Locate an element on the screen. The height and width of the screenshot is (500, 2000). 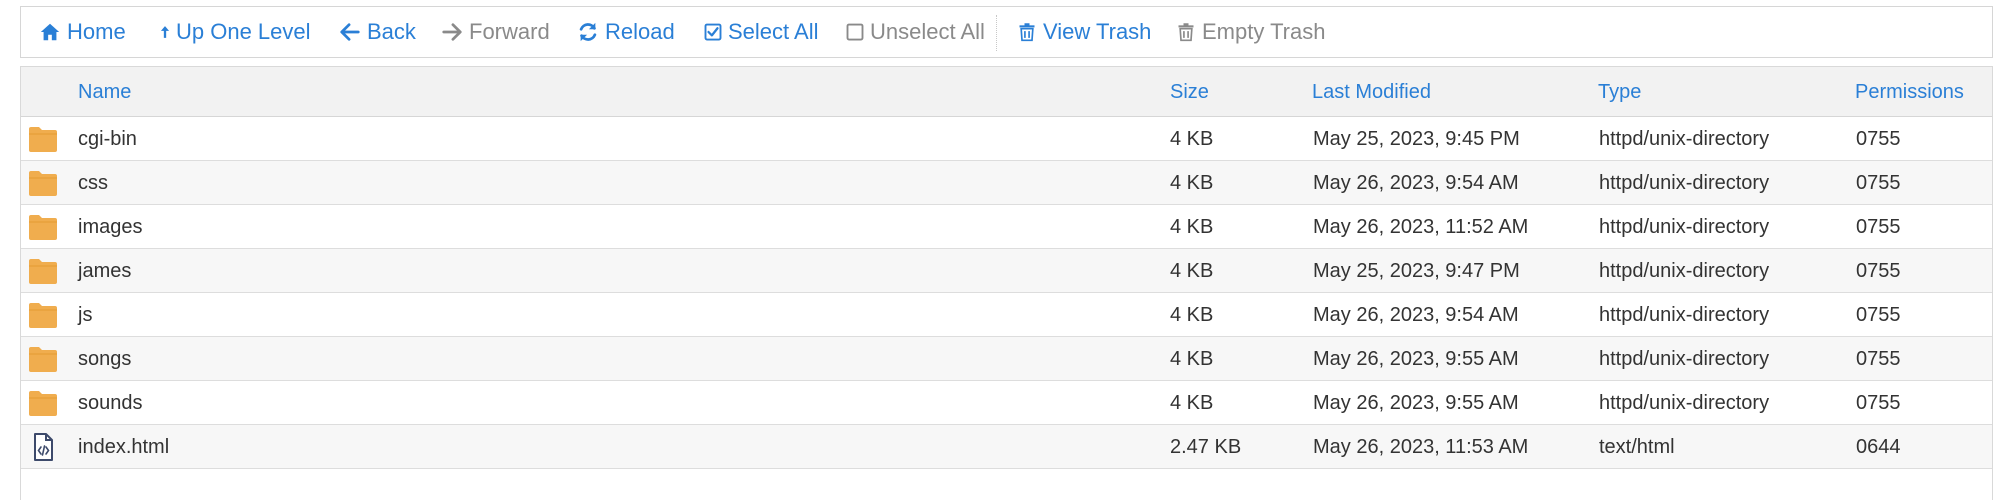
table-header: Name Size Last Modified Type Permissions is located at coordinates (1006, 92).